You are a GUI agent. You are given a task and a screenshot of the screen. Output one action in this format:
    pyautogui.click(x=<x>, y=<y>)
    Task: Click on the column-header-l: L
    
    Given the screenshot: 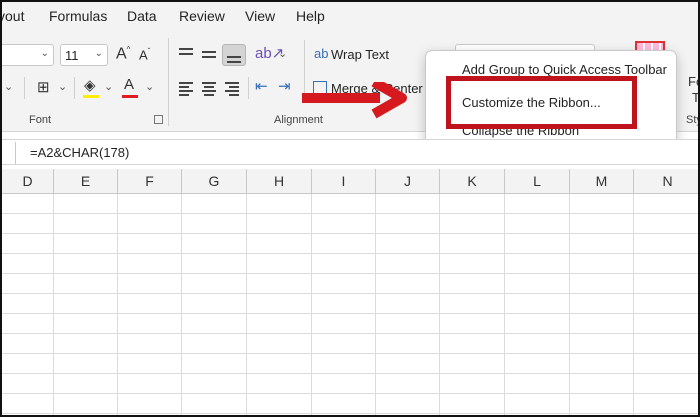 What is the action you would take?
    pyautogui.click(x=537, y=181)
    